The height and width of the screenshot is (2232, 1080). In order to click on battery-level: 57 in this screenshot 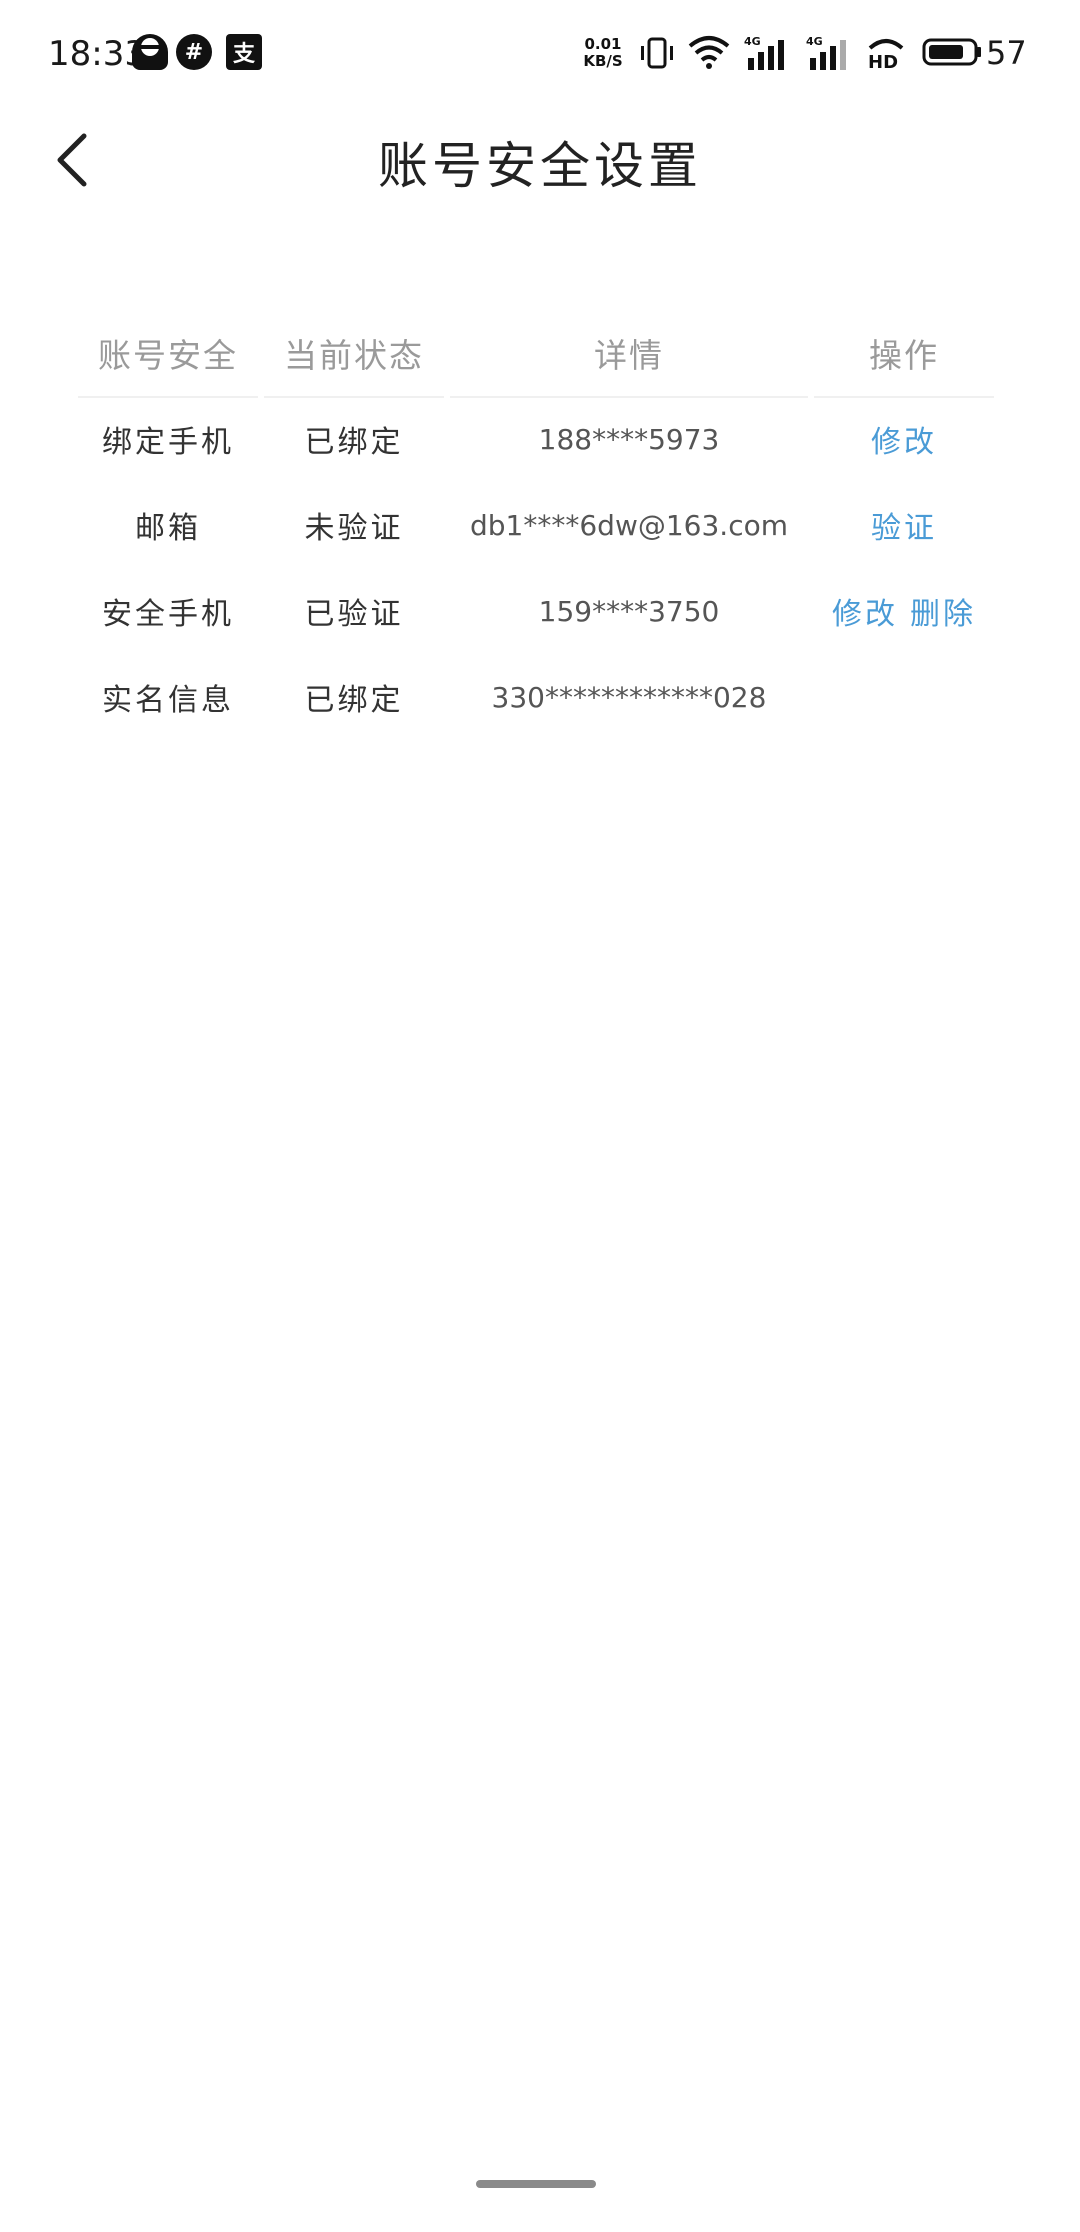, I will do `click(1006, 53)`.